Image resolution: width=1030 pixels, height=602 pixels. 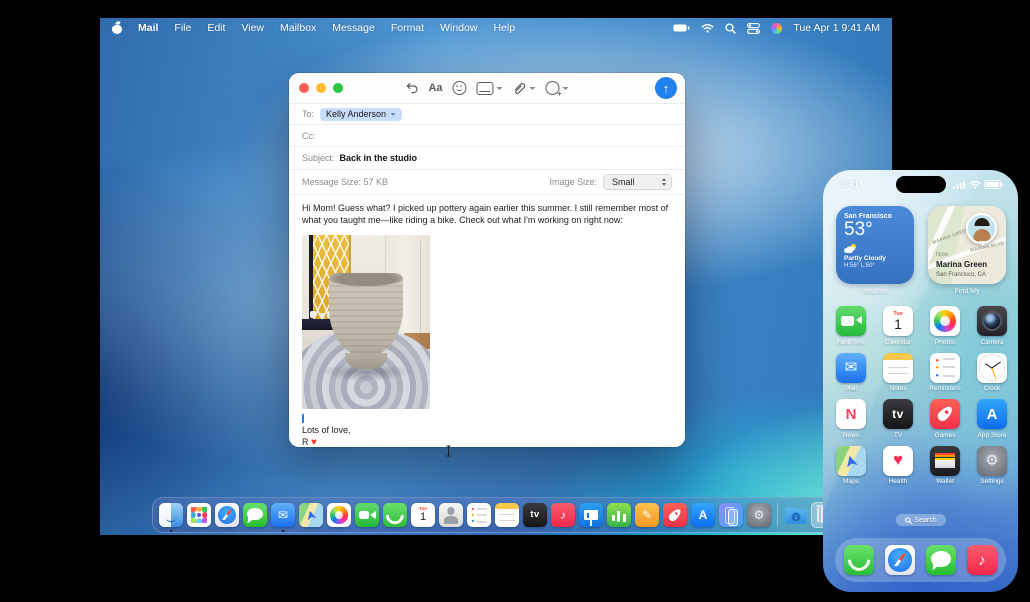 I want to click on message-size-row: Message Size: 57 KB Image Size: Small, so click(x=487, y=182).